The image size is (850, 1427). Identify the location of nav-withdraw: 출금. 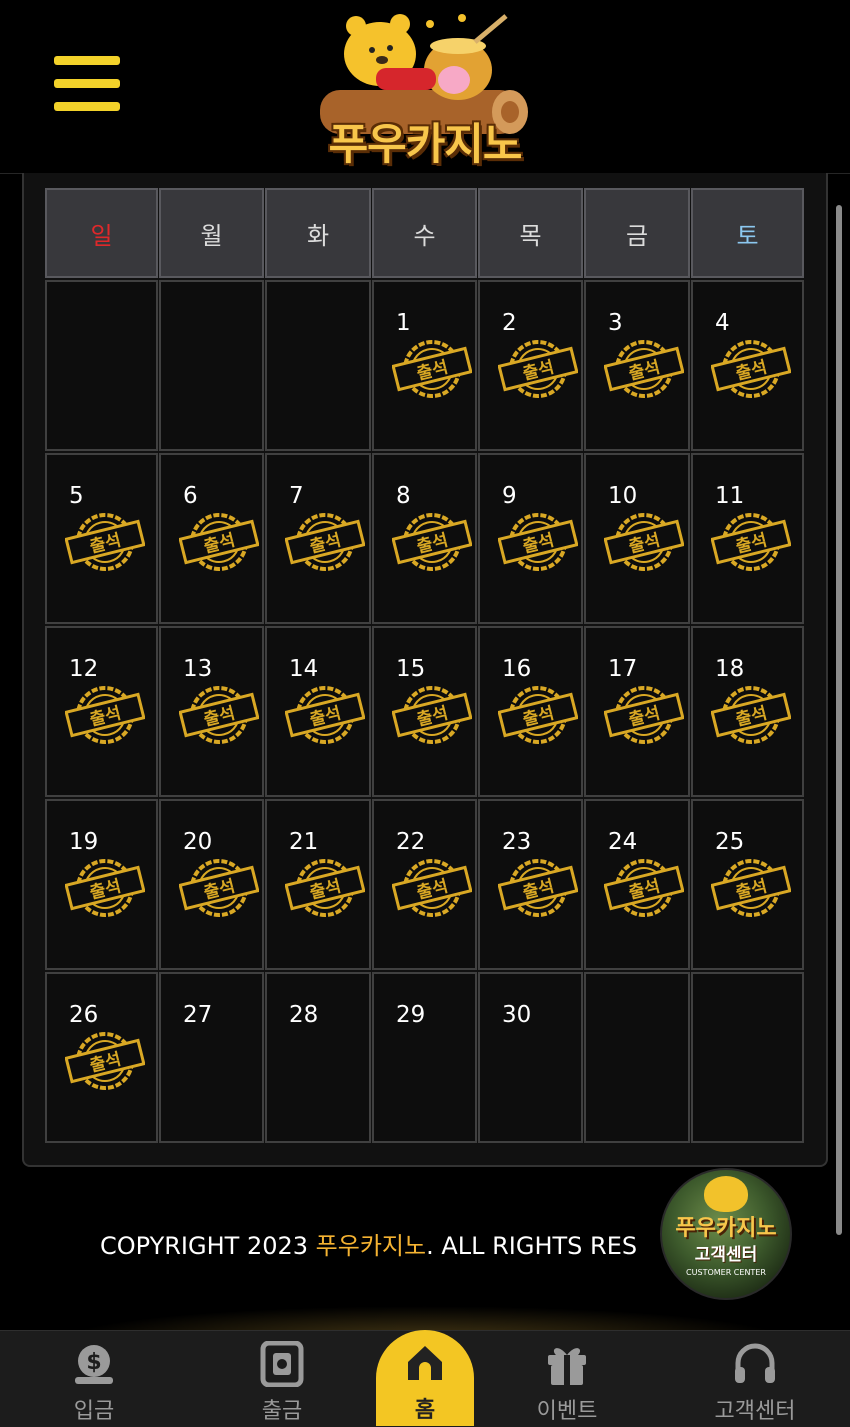
(282, 1379).